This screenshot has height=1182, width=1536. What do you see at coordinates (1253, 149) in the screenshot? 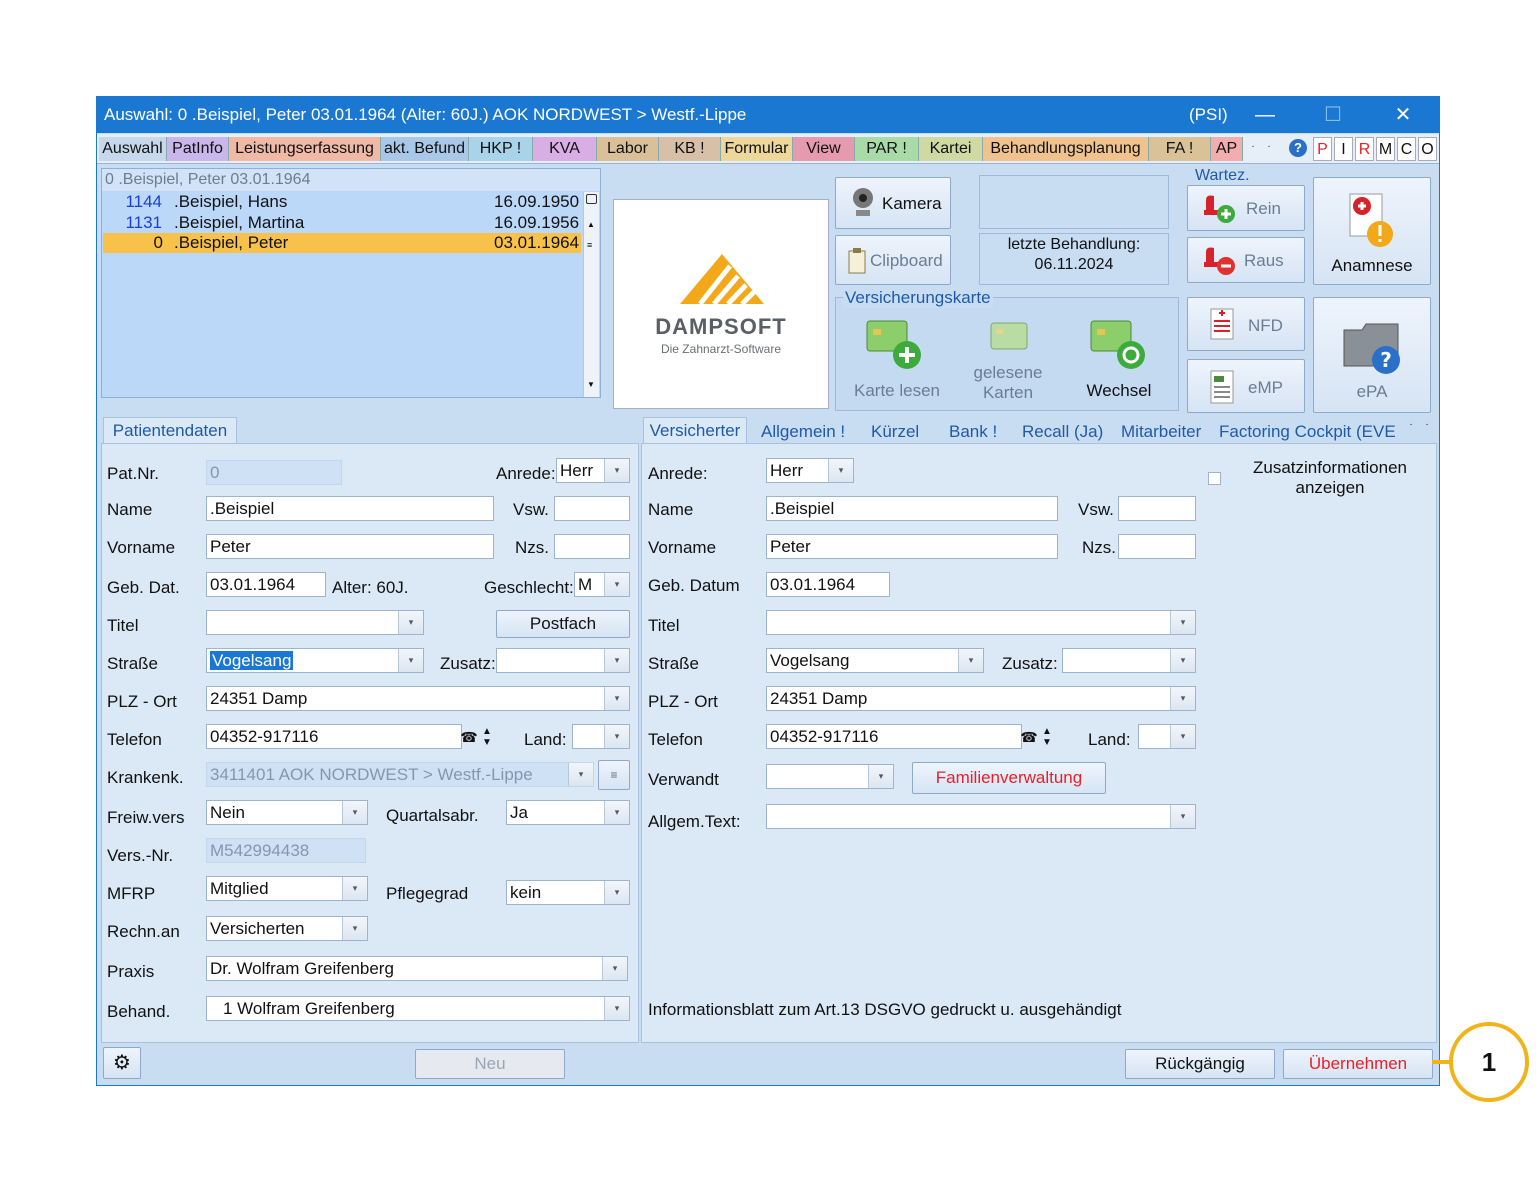
I see `tab-scroll-left-button: ·` at bounding box center [1253, 149].